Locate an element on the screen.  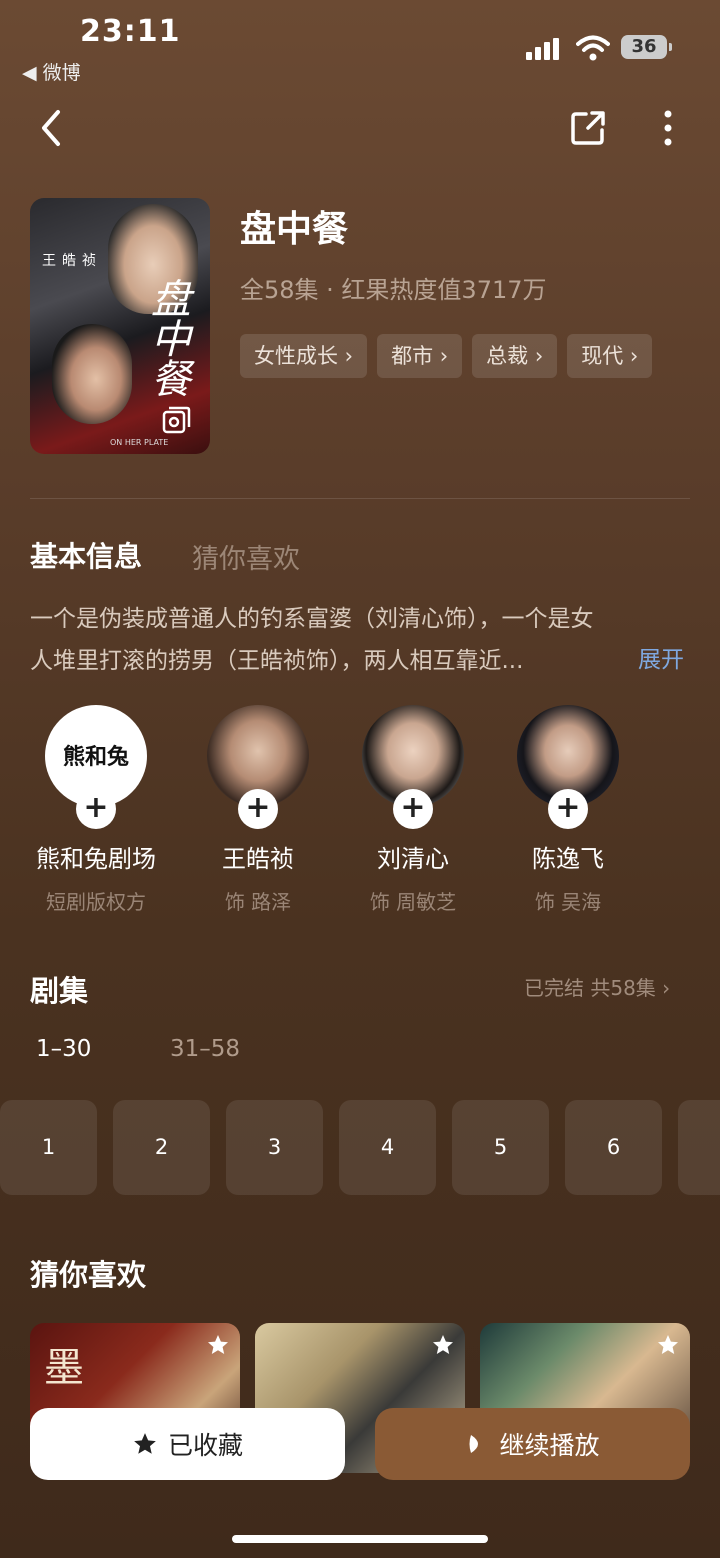
recommend-title: 猜你喜欢 is located at coordinates (88, 1275).